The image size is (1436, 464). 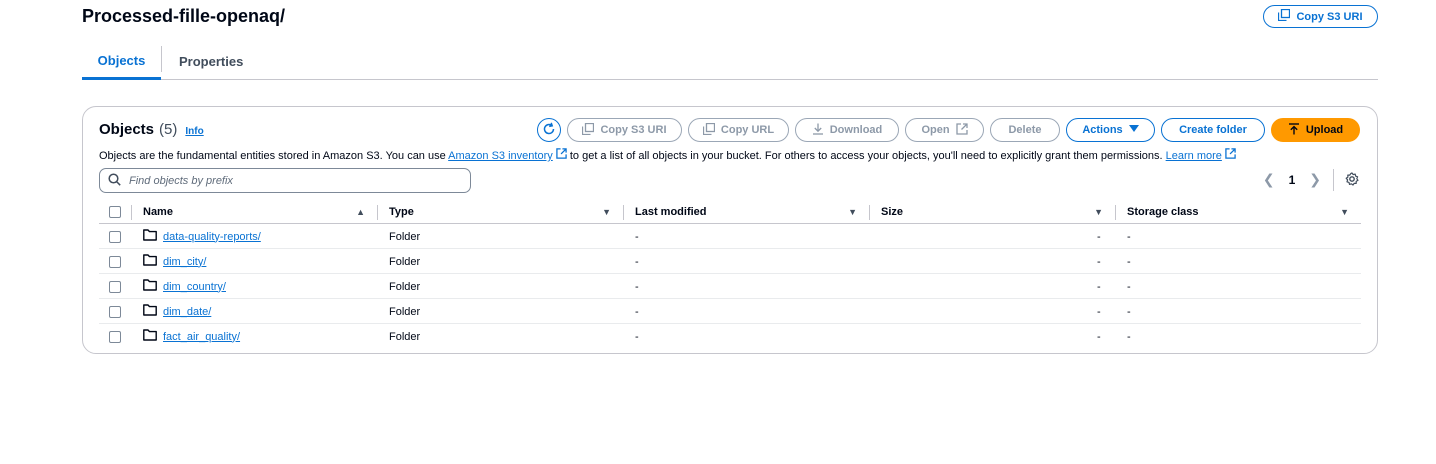 I want to click on column-header-name: Name ▲, so click(x=254, y=211).